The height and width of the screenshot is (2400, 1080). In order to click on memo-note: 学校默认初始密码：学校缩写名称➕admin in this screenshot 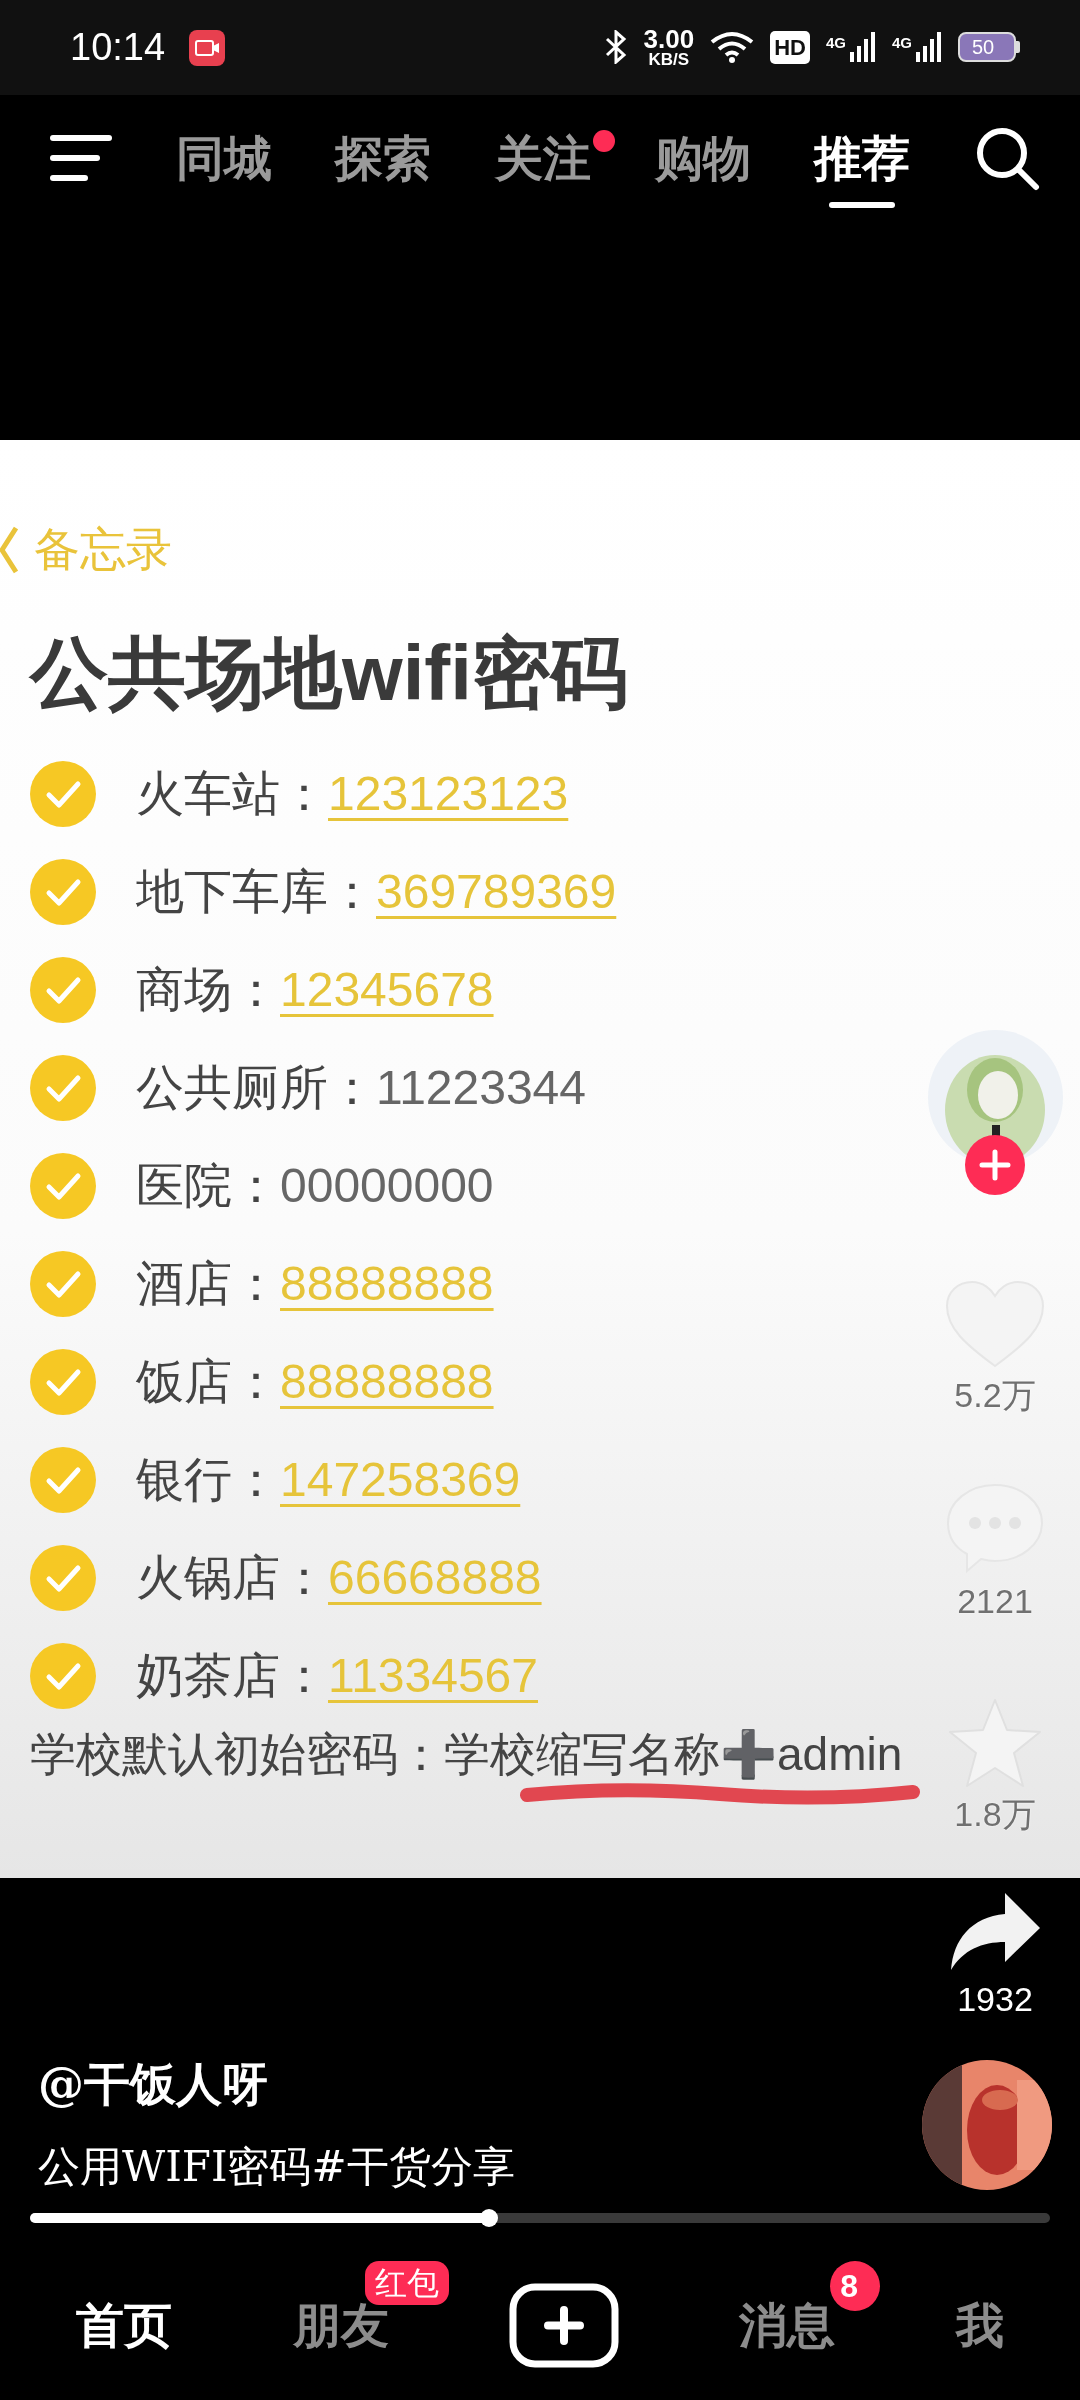, I will do `click(466, 1754)`.